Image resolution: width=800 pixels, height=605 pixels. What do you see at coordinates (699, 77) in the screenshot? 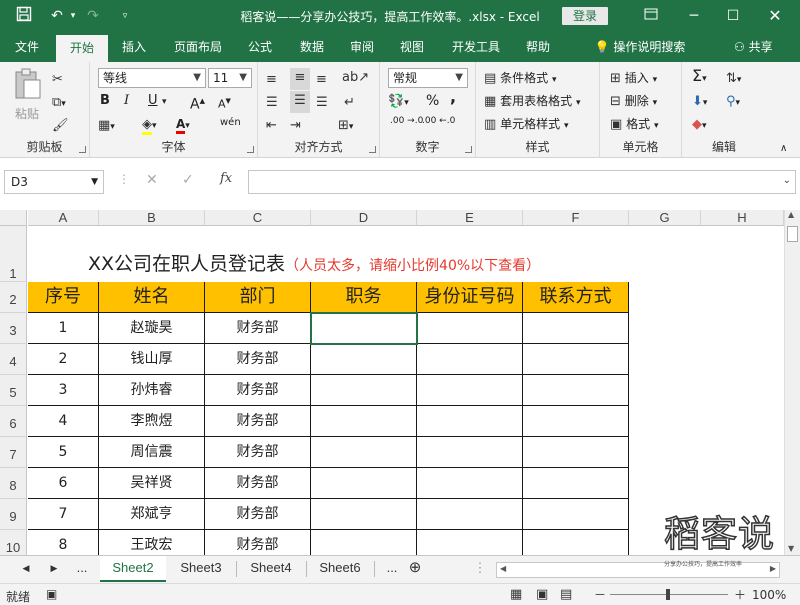
I see `autosum-button: Σ▾` at bounding box center [699, 77].